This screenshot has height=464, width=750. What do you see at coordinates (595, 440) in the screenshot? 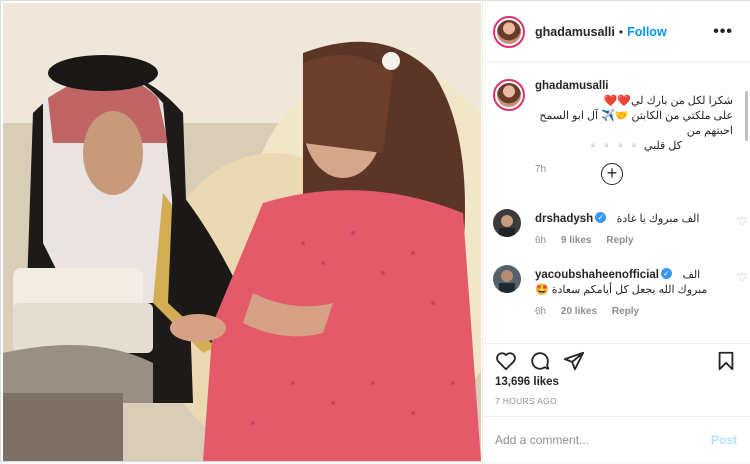
I see `comment-input` at bounding box center [595, 440].